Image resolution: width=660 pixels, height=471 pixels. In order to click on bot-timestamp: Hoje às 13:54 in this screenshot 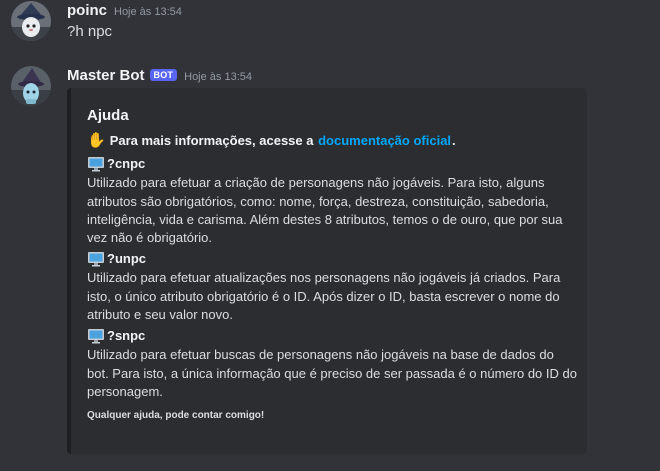, I will do `click(218, 77)`.